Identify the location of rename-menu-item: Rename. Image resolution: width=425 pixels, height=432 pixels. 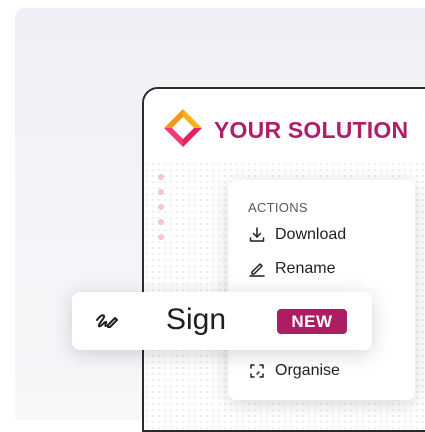
(291, 269).